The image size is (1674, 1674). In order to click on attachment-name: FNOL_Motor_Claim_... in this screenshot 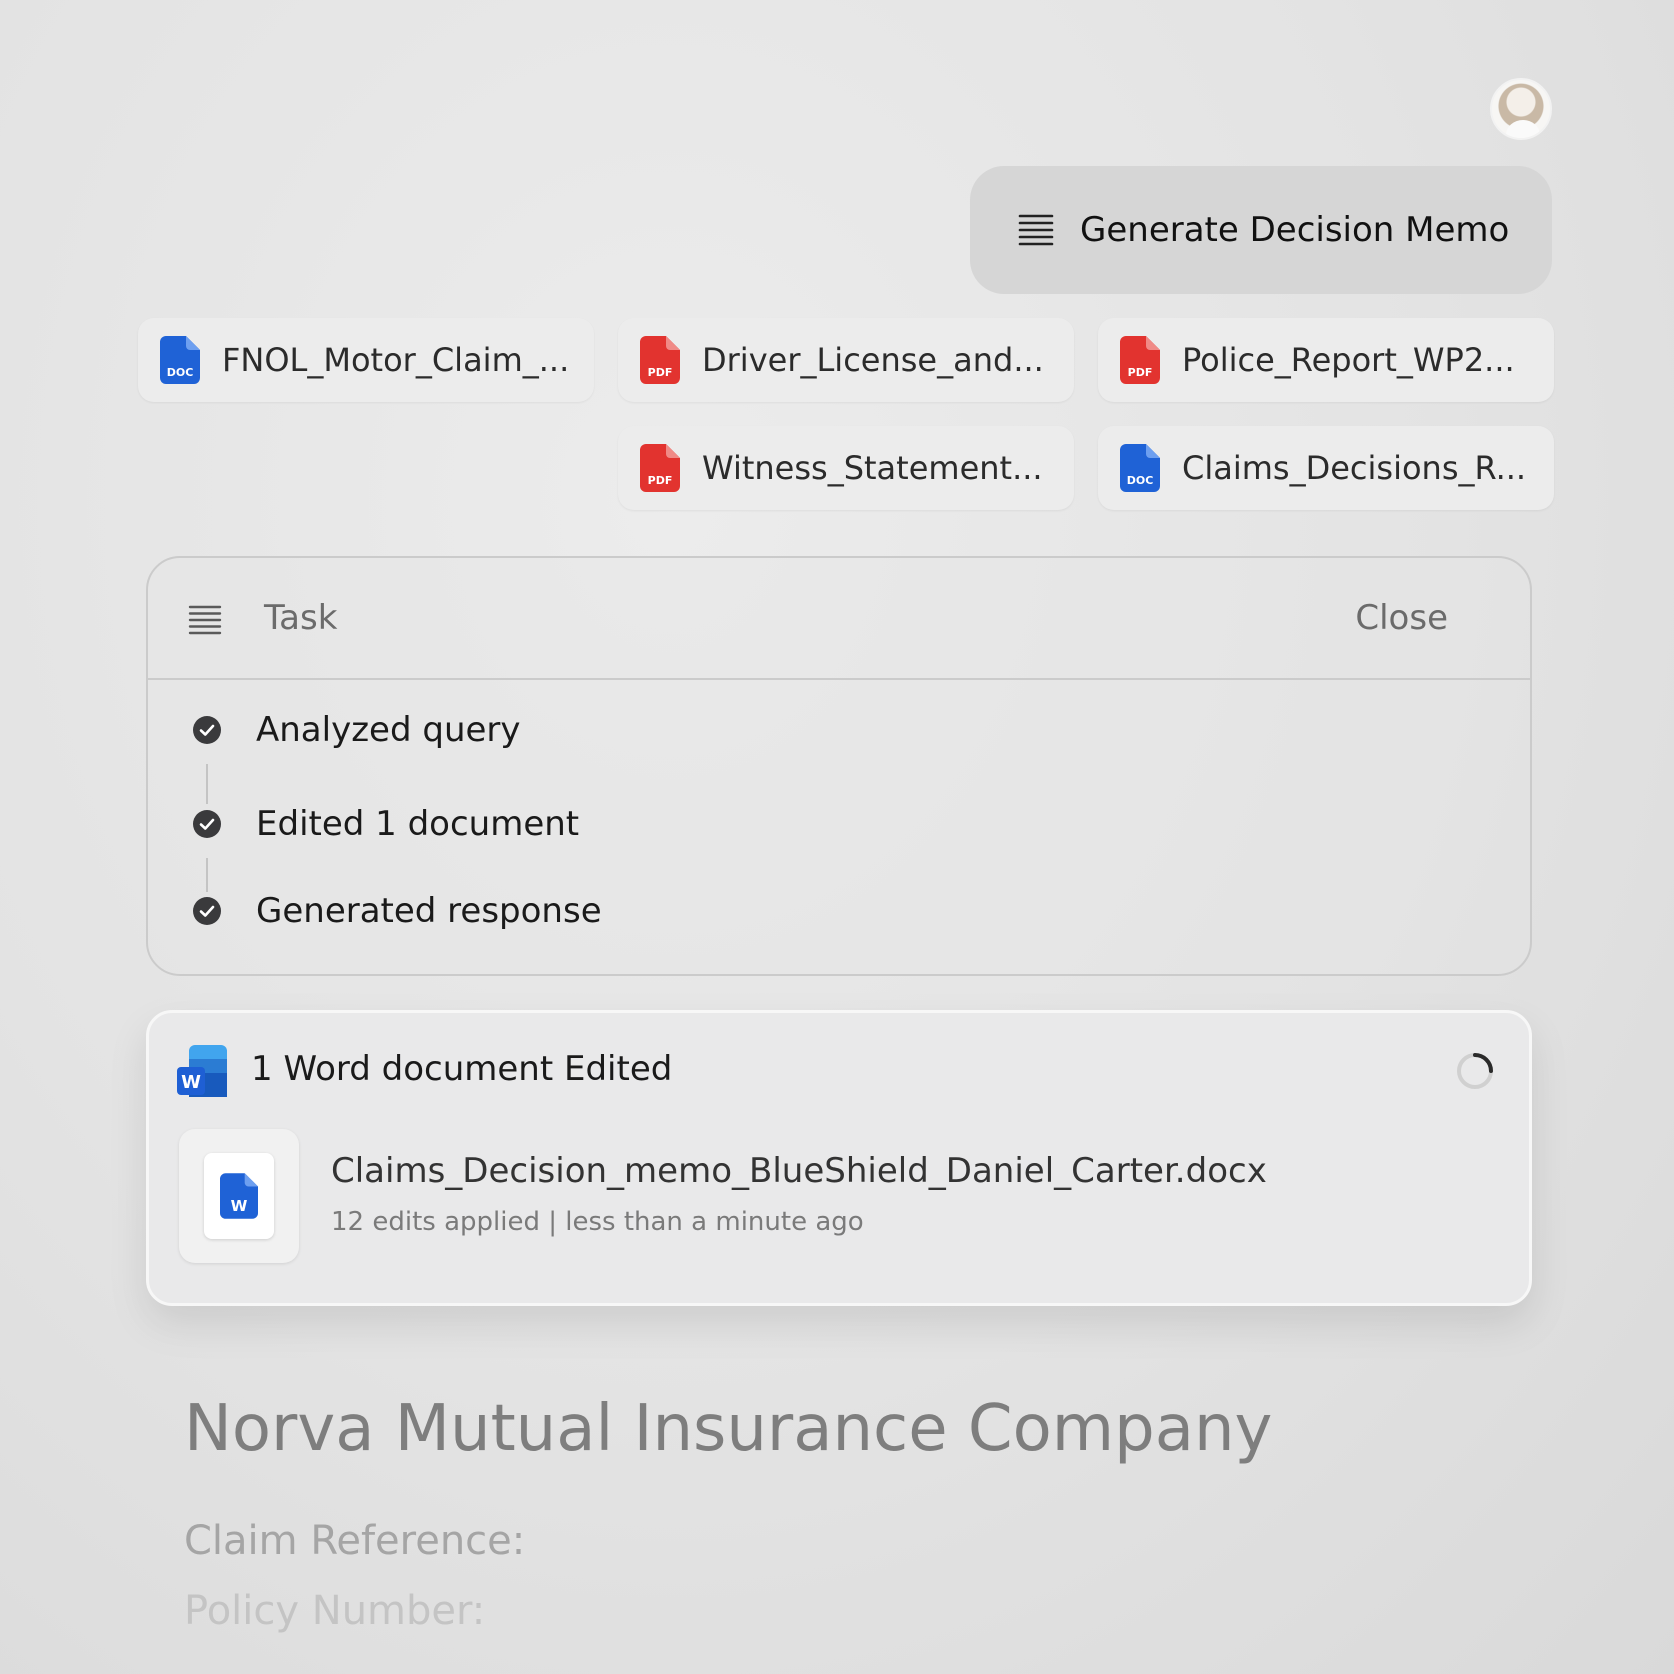, I will do `click(396, 360)`.